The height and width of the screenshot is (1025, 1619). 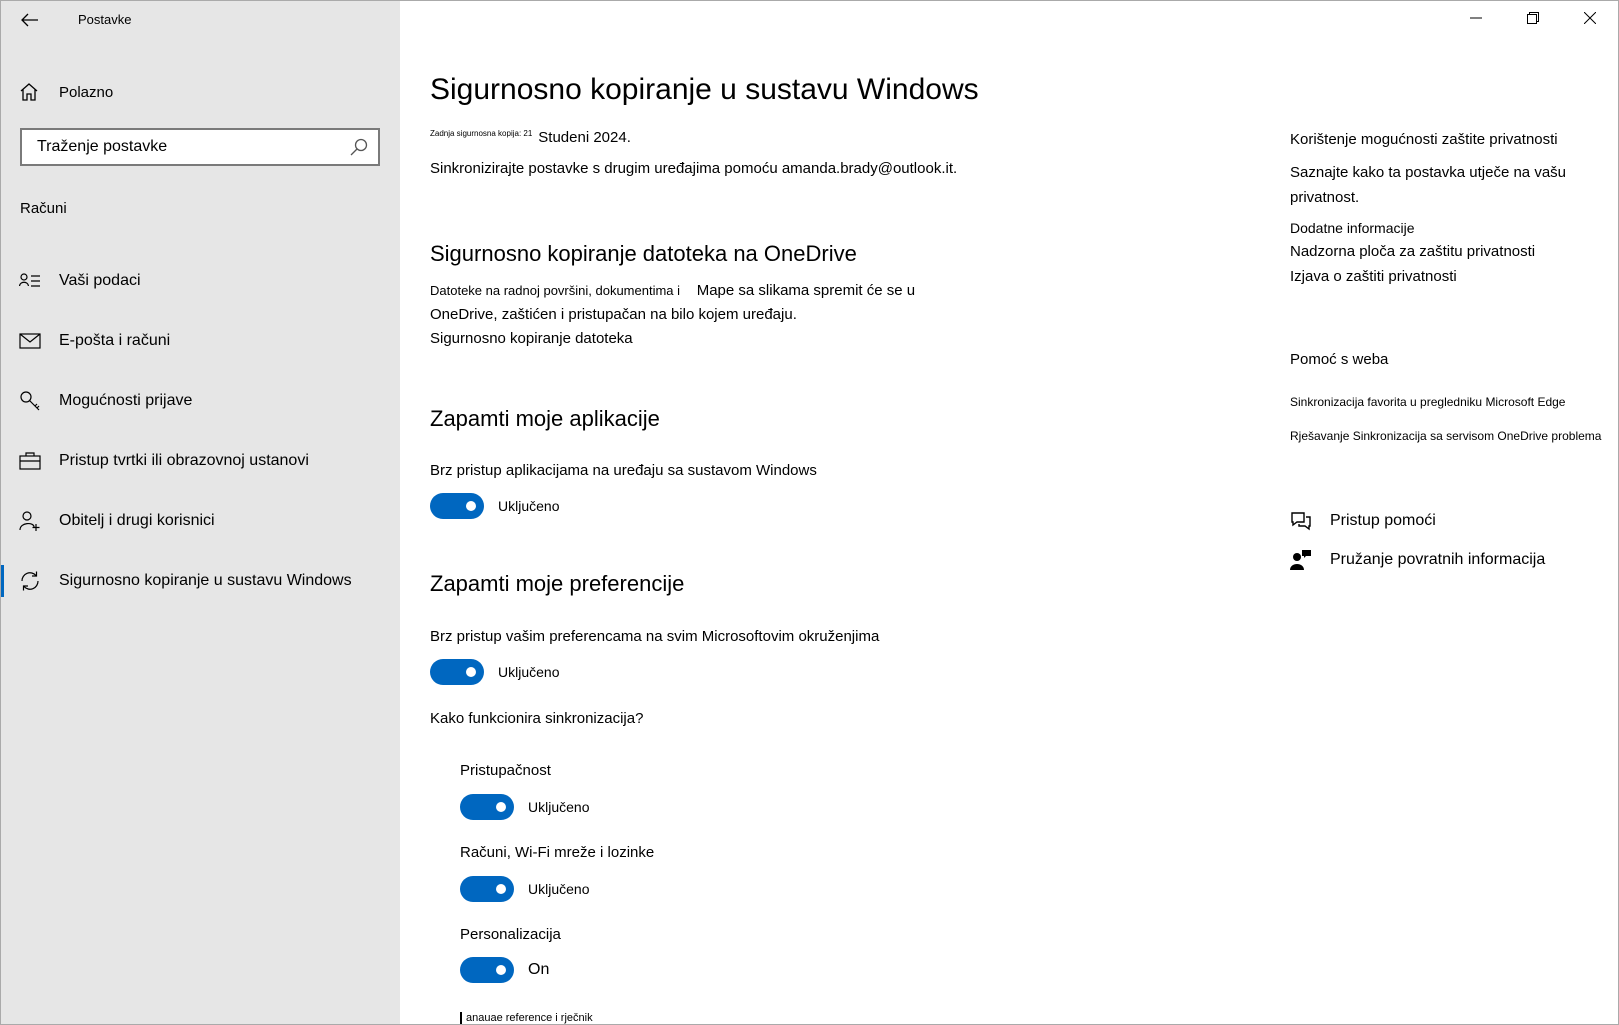 What do you see at coordinates (487, 970) in the screenshot?
I see `personalization-toggle` at bounding box center [487, 970].